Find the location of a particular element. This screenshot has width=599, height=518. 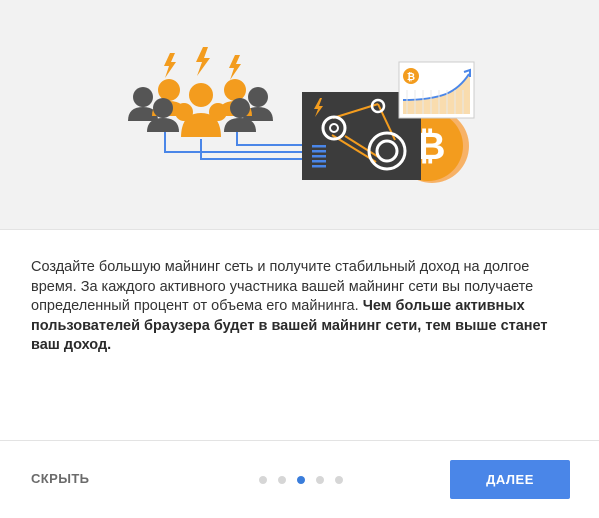

next-button: ДАЛЕЕ is located at coordinates (510, 479).